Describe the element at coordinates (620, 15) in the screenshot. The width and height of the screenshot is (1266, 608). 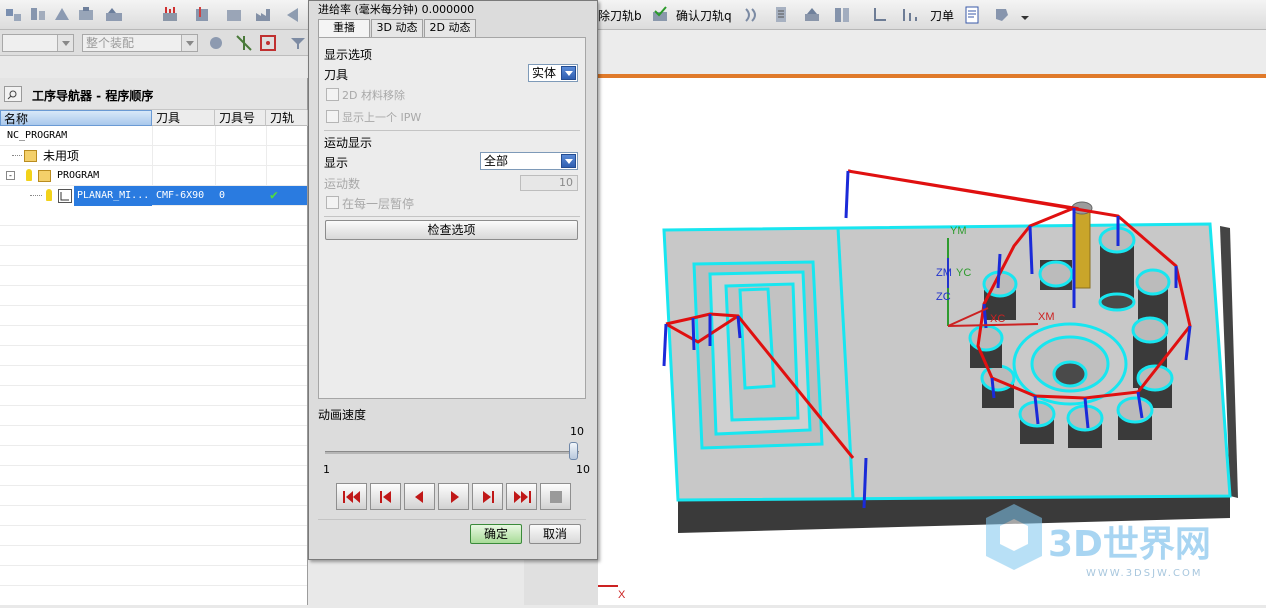
I see `remove-toolpath-button: 除刀轨b` at that location.